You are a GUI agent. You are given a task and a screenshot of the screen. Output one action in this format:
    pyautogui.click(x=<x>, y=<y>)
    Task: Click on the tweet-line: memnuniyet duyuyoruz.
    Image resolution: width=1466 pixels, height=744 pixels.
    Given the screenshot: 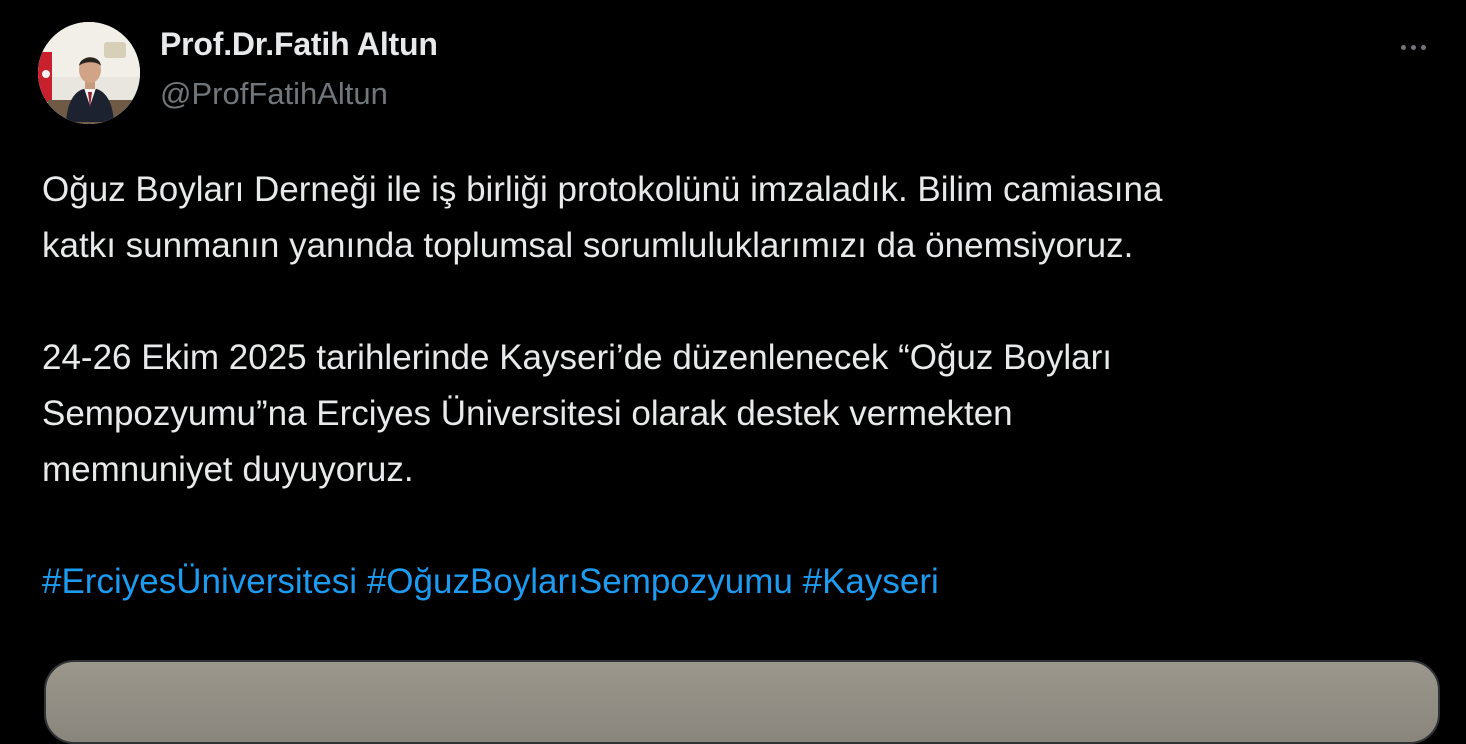 What is the action you would take?
    pyautogui.click(x=228, y=469)
    